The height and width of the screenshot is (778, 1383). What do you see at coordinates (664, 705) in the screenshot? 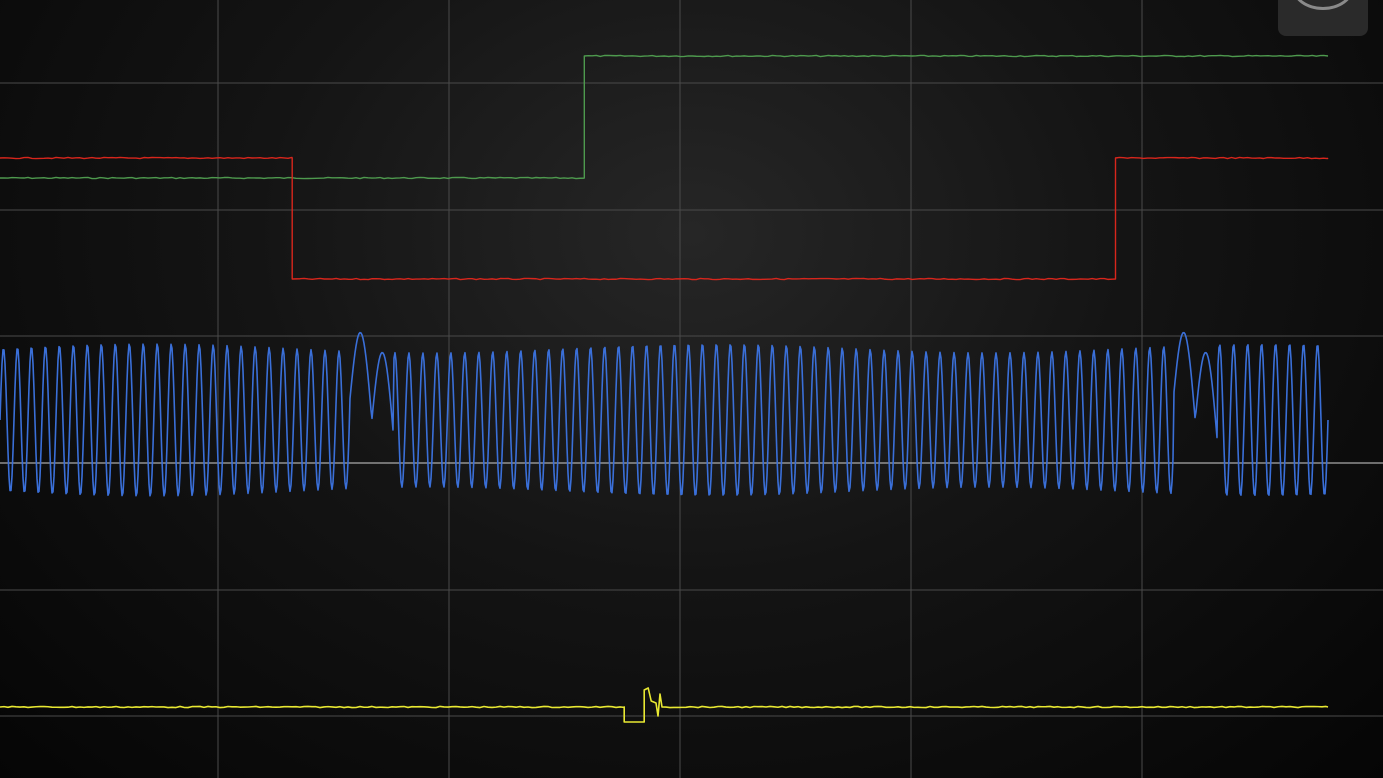
I see `trace-yellow` at bounding box center [664, 705].